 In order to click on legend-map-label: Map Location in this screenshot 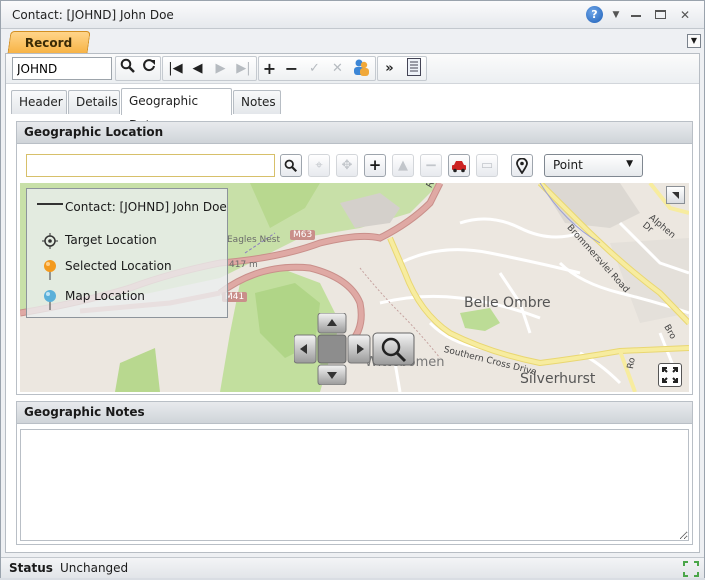, I will do `click(105, 296)`.